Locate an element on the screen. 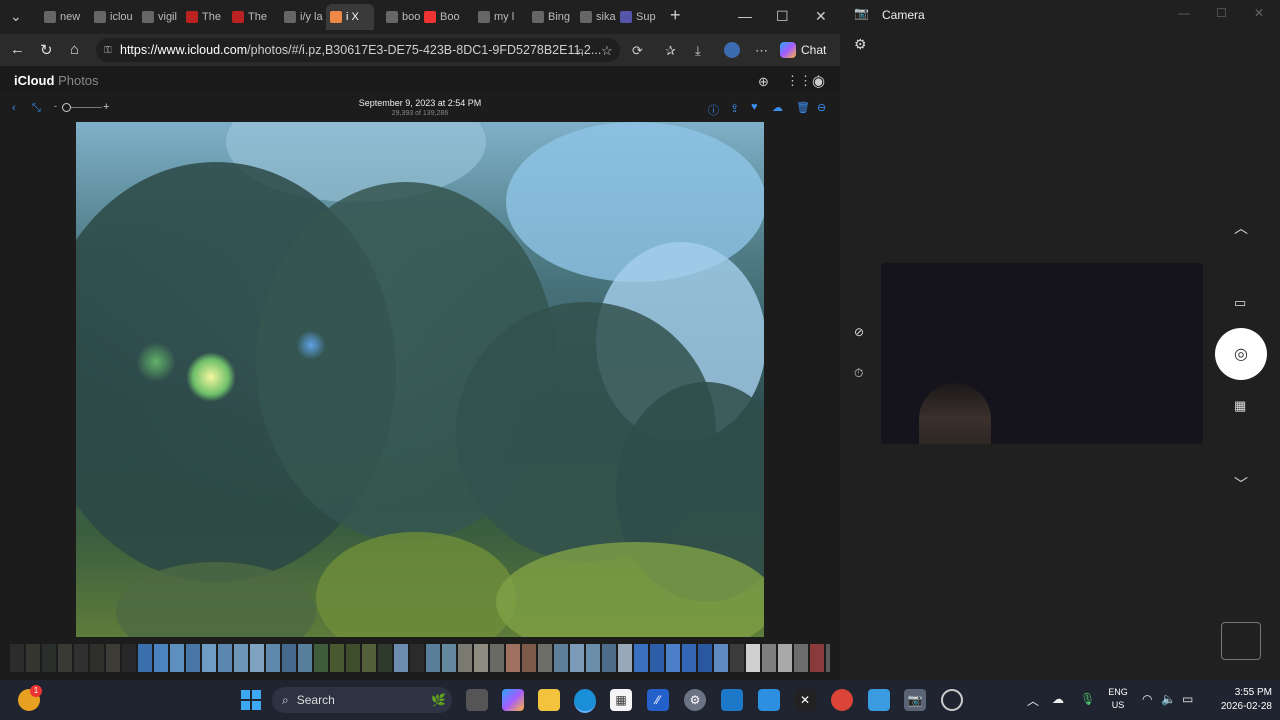 This screenshot has height=720, width=1280. share-icon: ⇪ is located at coordinates (734, 108).